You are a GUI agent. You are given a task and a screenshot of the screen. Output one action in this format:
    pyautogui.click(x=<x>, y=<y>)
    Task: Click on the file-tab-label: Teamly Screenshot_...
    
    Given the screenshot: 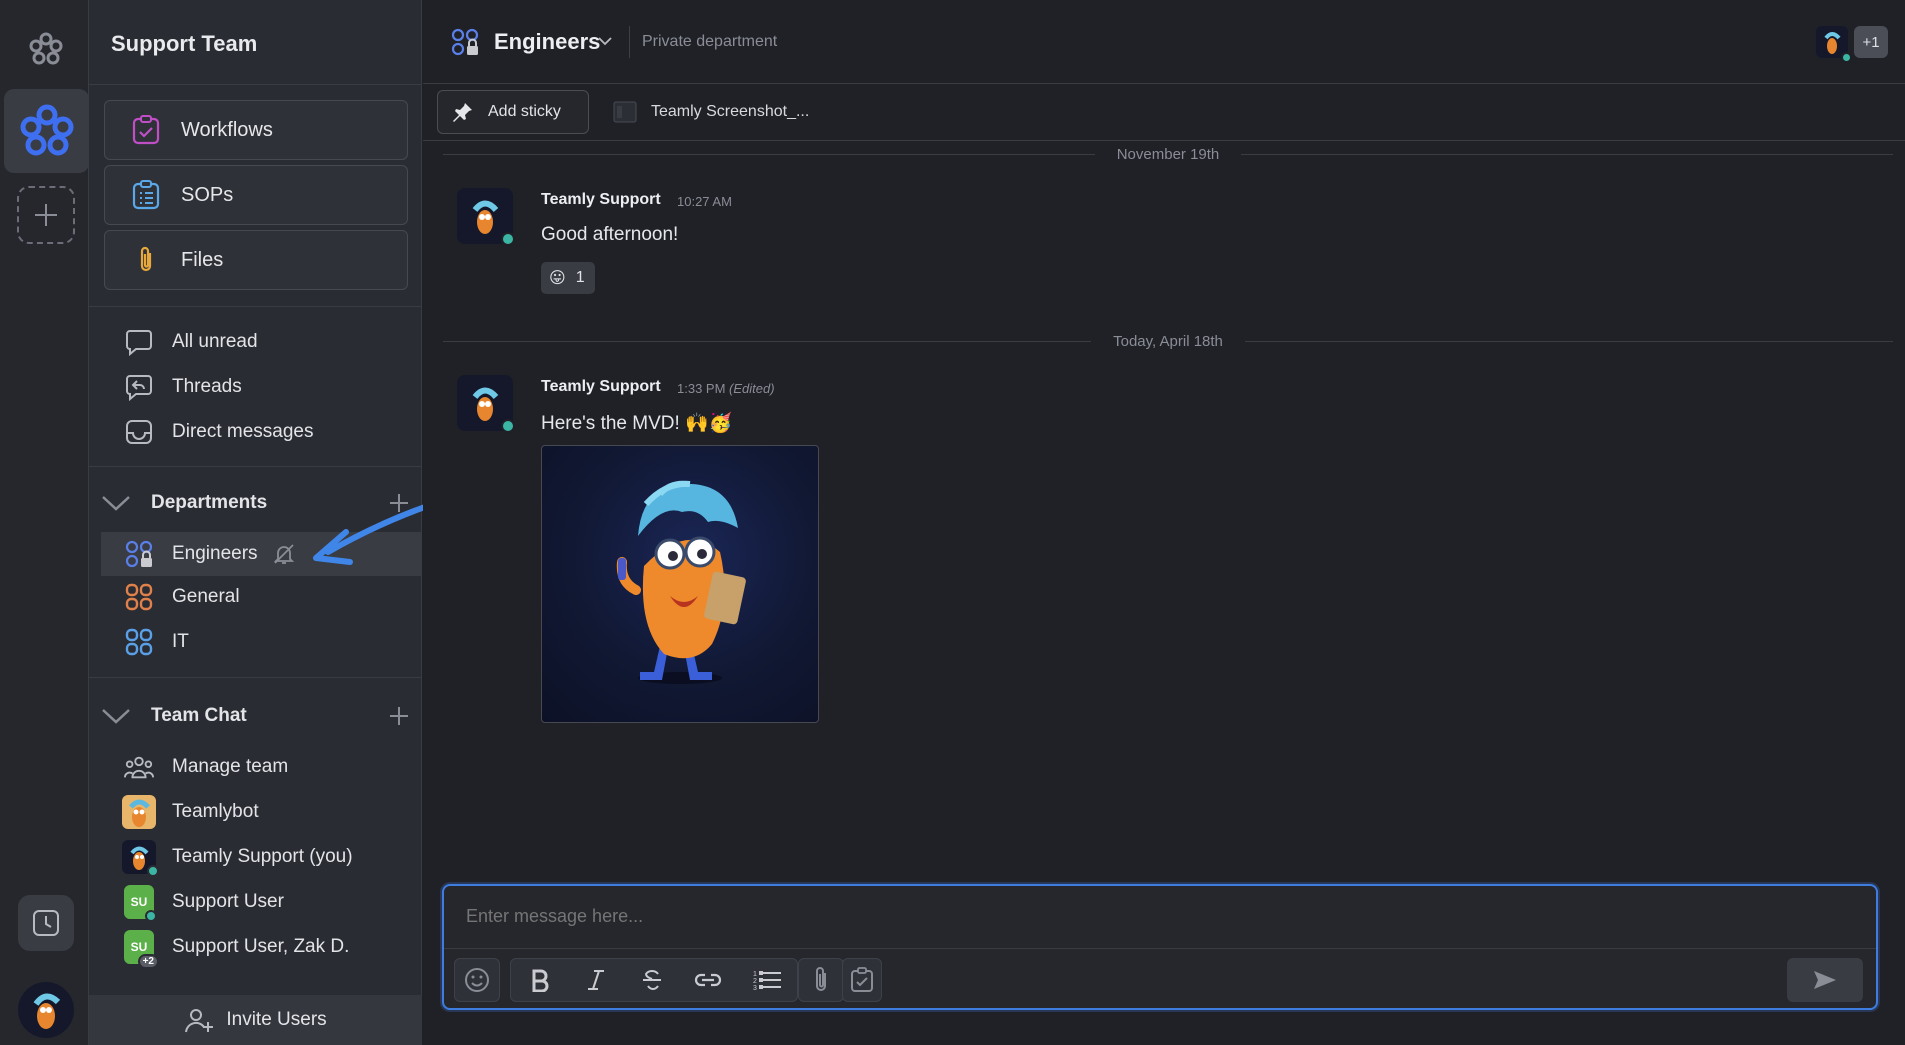 What is the action you would take?
    pyautogui.click(x=730, y=111)
    